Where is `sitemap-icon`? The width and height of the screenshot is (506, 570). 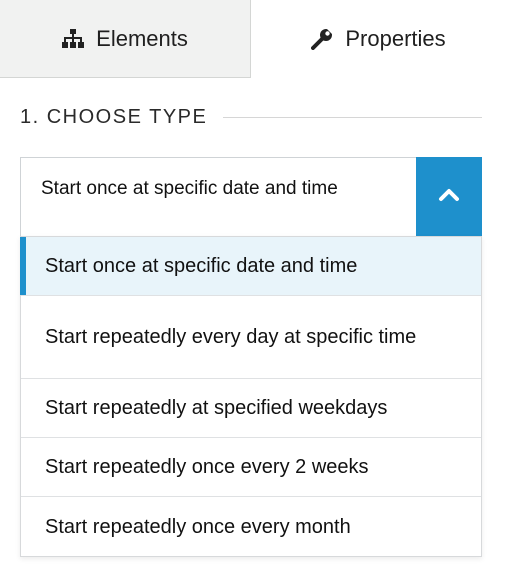 sitemap-icon is located at coordinates (73, 38).